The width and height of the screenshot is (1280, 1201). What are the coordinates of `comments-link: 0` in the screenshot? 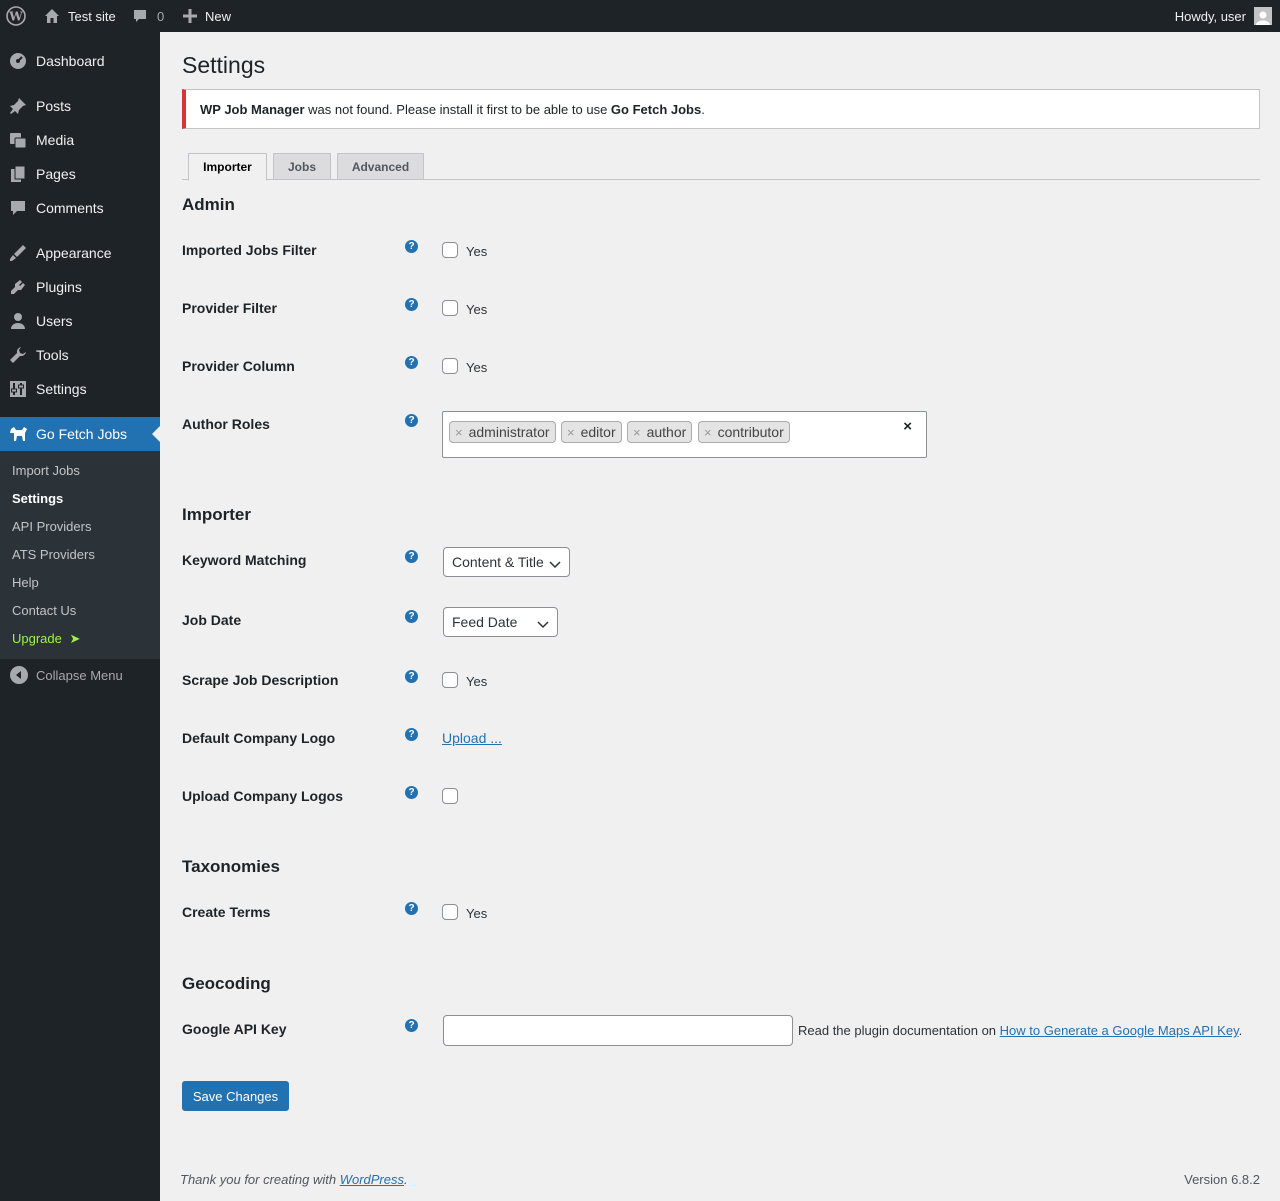 It's located at (148, 16).